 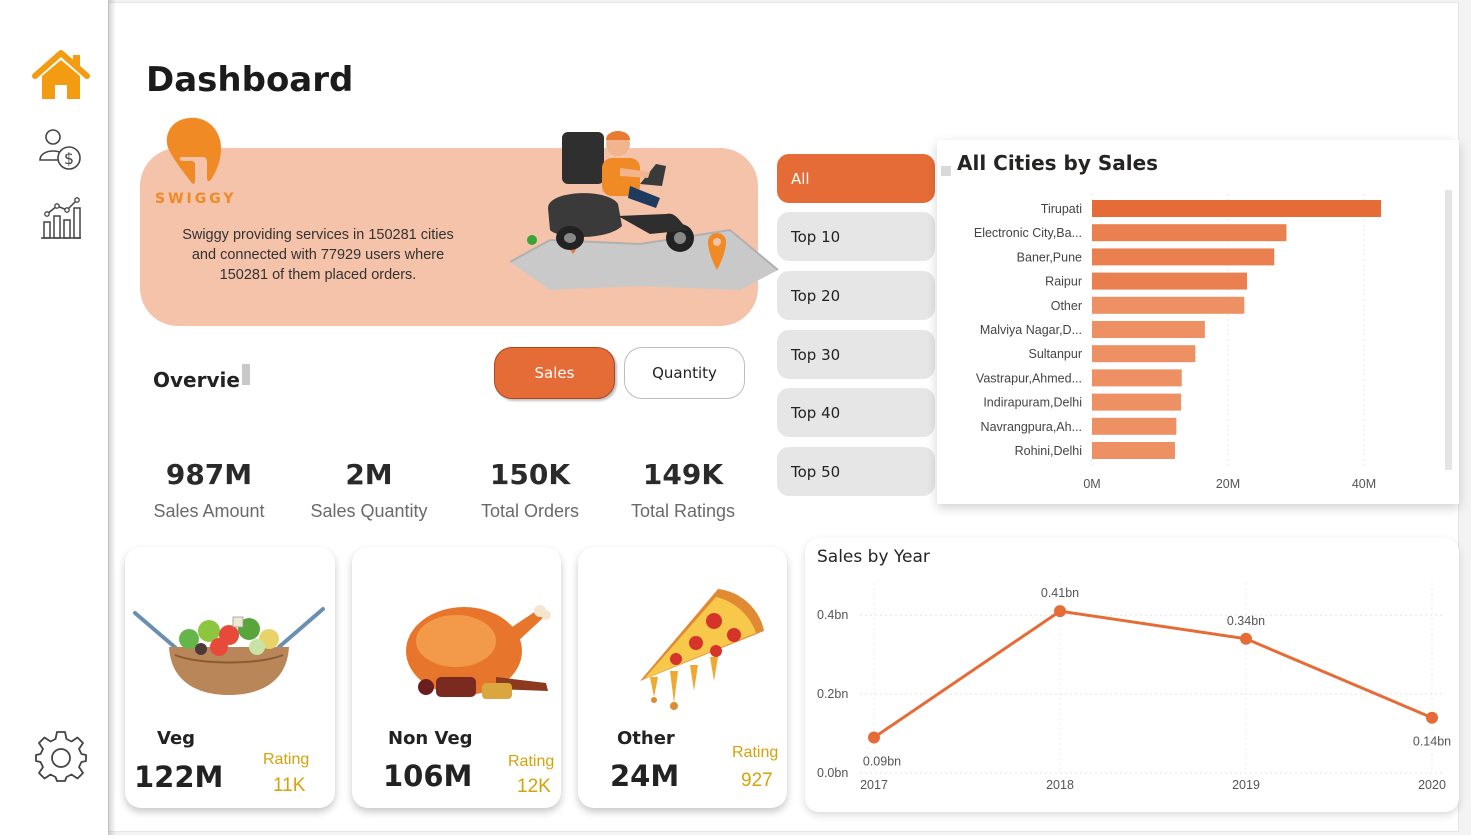 I want to click on city-chart-marker, so click(x=946, y=171).